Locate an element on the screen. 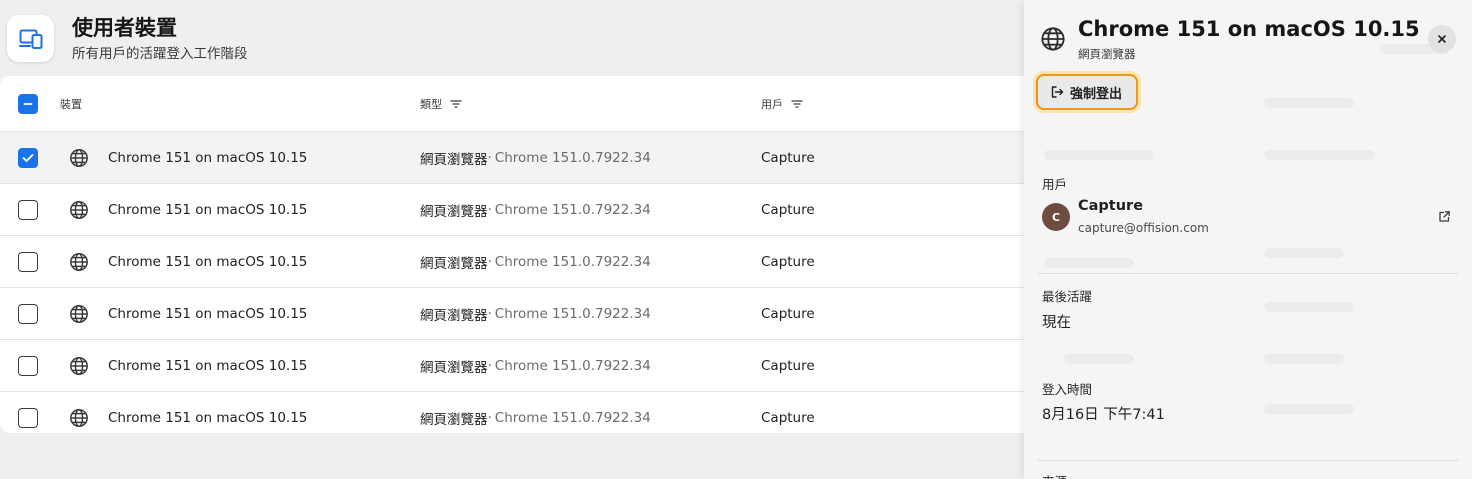 This screenshot has width=1472, height=479. header-cell-type: 類型 is located at coordinates (441, 104).